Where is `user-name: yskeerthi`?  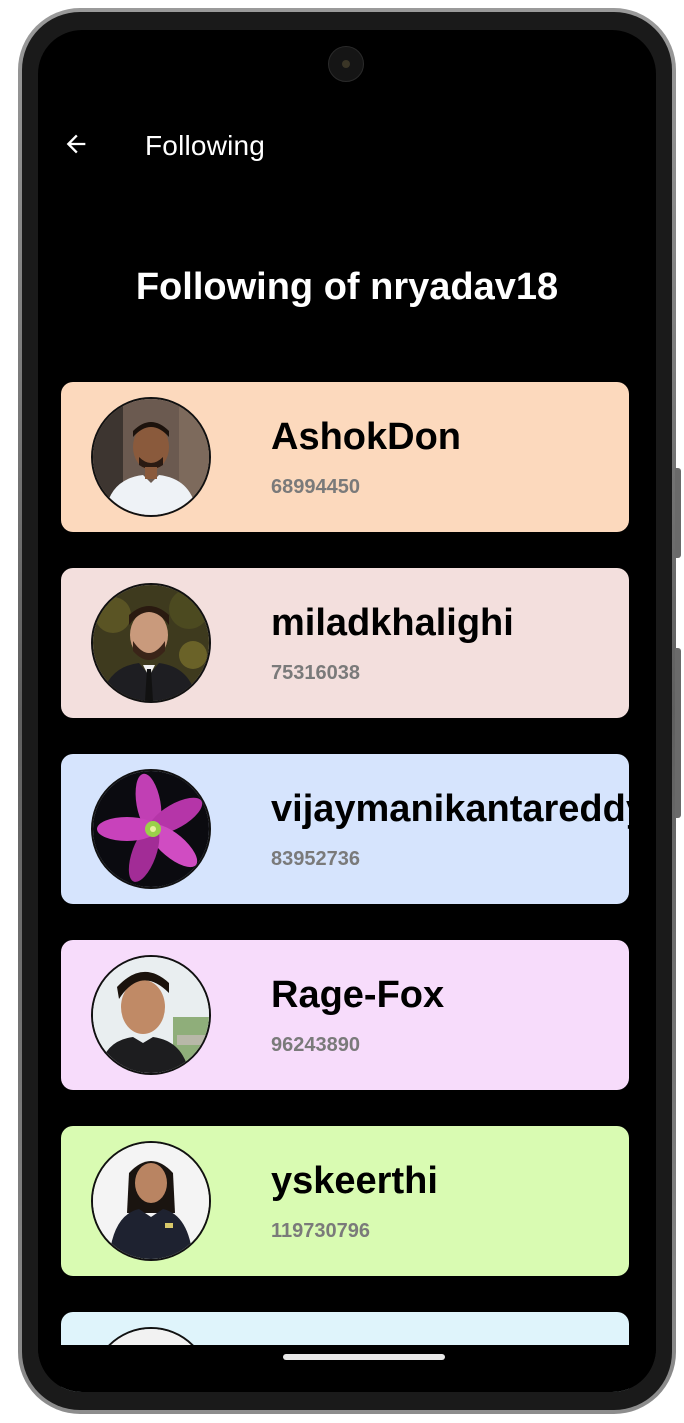
user-name: yskeerthi is located at coordinates (354, 1181).